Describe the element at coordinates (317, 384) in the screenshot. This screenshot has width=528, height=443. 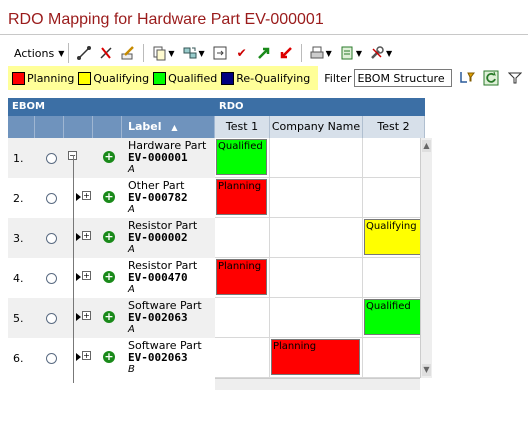
I see `horizontal-scrollbar` at that location.